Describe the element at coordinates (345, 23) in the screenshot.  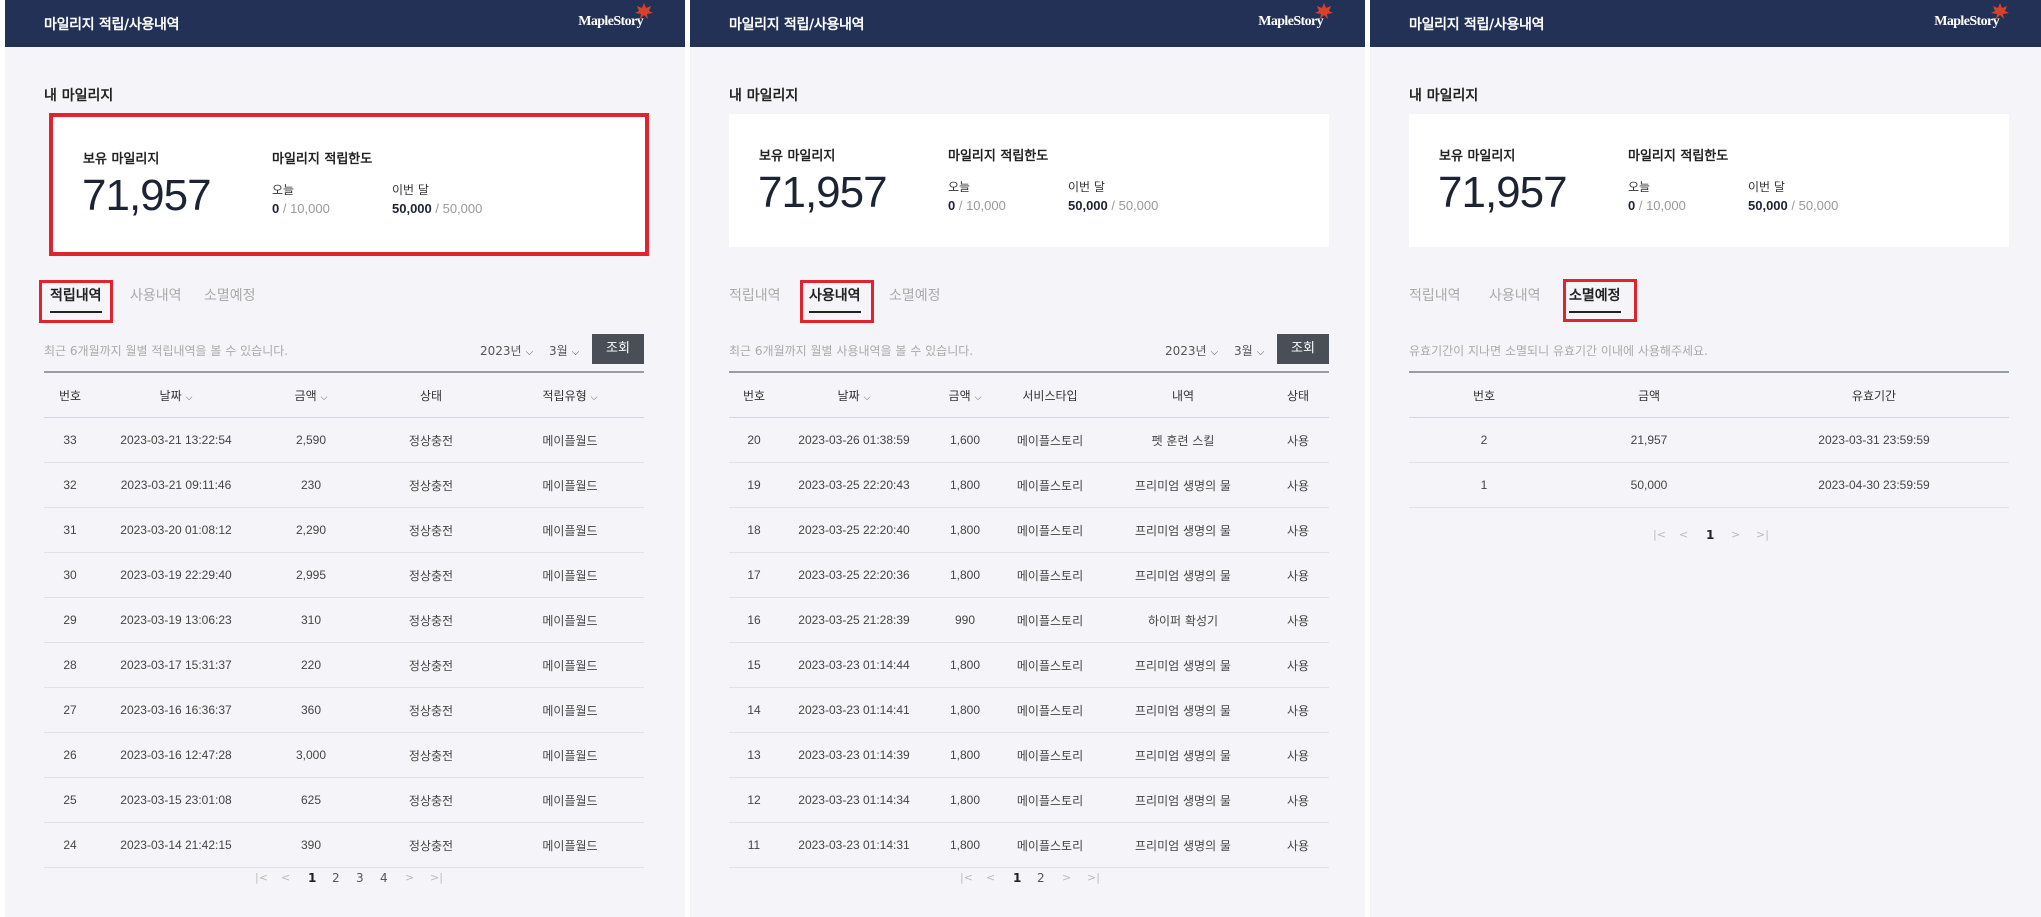
I see `page-header: 마일리지 적립/사용내역 MapleStory` at that location.